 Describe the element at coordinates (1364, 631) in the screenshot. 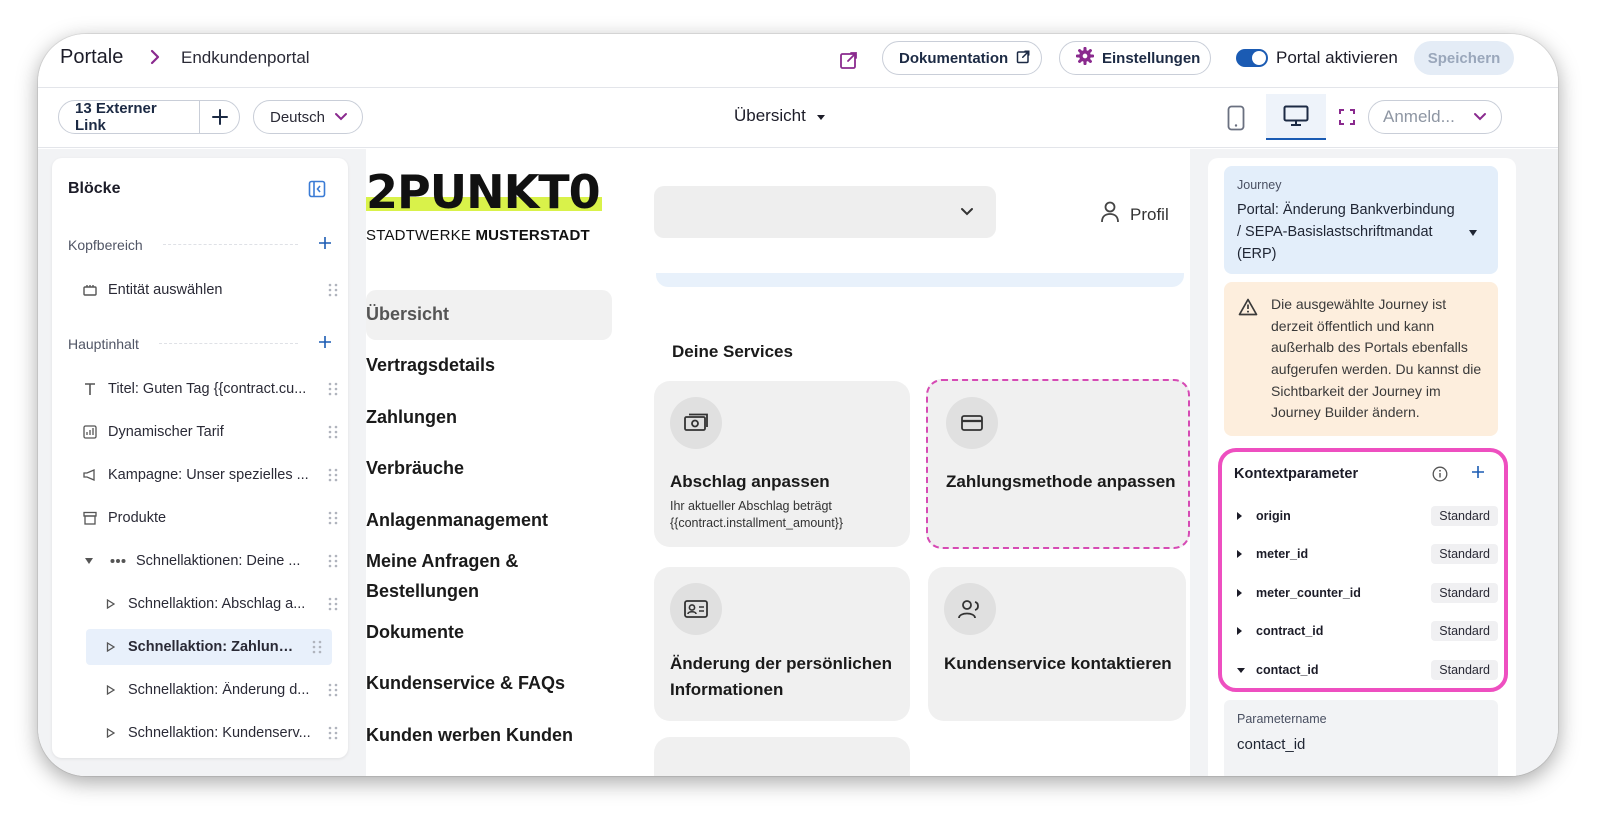

I see `param-row-contract-id: contract_id Standard` at that location.